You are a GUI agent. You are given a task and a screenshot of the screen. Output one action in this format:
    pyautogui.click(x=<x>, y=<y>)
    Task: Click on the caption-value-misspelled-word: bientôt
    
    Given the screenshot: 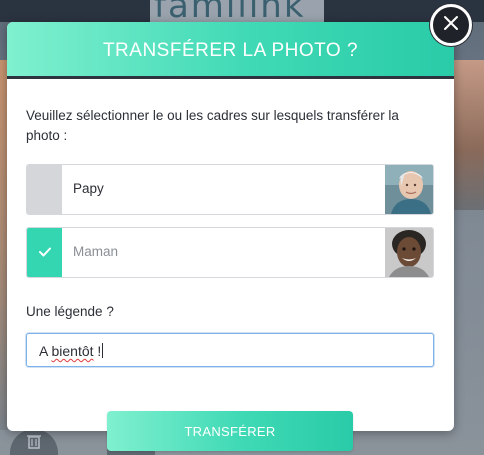 What is the action you would take?
    pyautogui.click(x=72, y=351)
    